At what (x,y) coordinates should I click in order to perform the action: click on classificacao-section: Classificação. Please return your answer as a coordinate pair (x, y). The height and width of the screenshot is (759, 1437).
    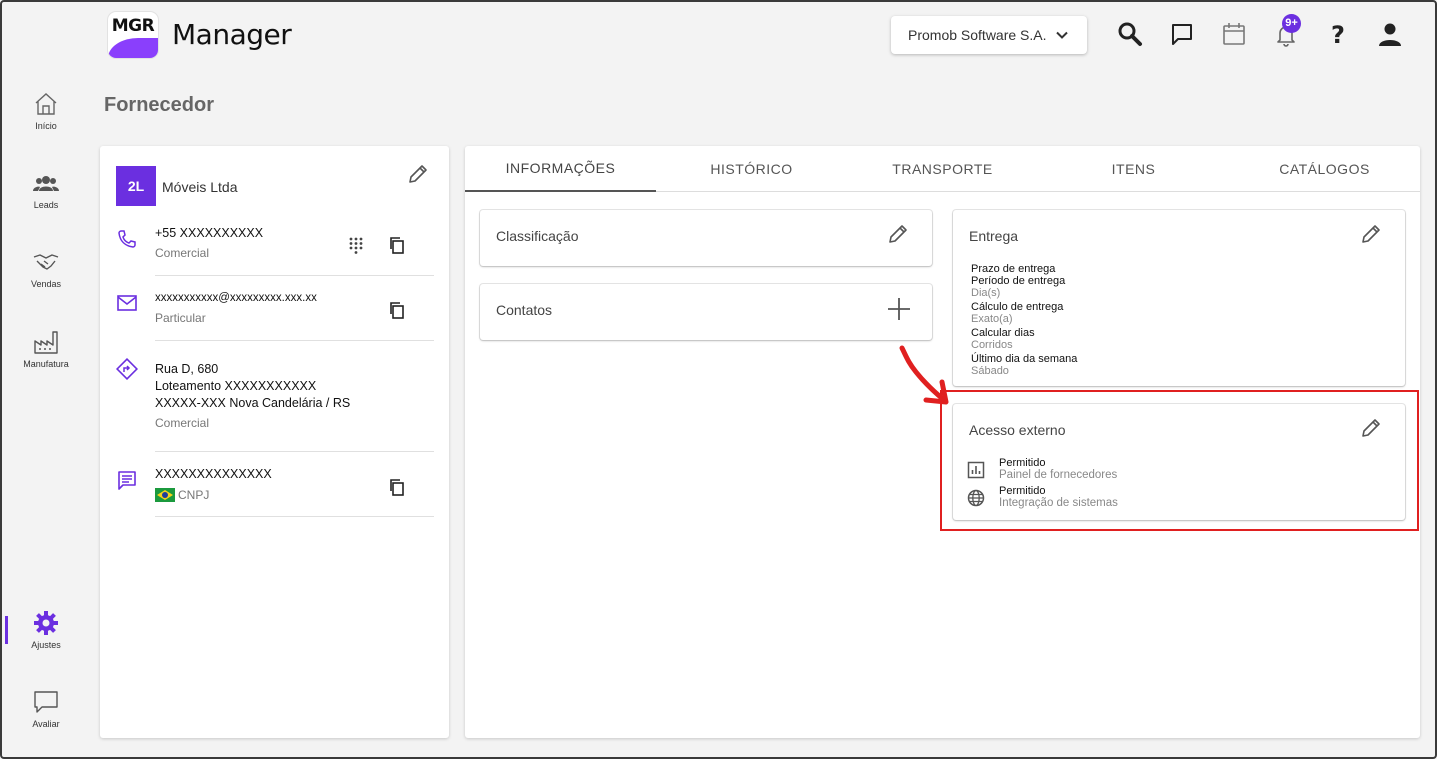
    Looking at the image, I should click on (706, 238).